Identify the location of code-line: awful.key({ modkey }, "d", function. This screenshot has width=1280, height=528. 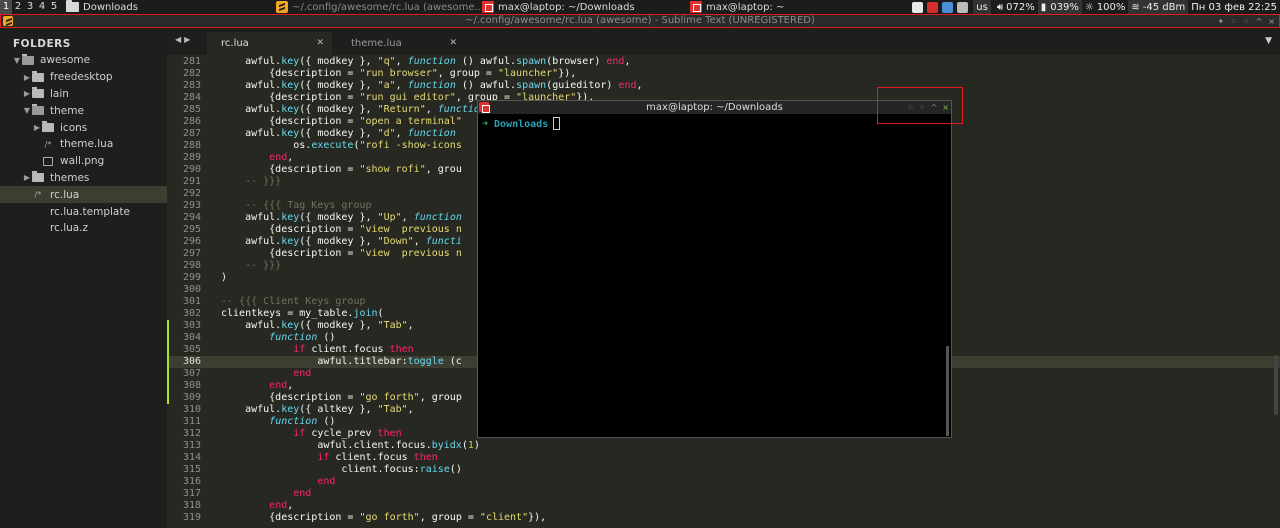
(338, 134).